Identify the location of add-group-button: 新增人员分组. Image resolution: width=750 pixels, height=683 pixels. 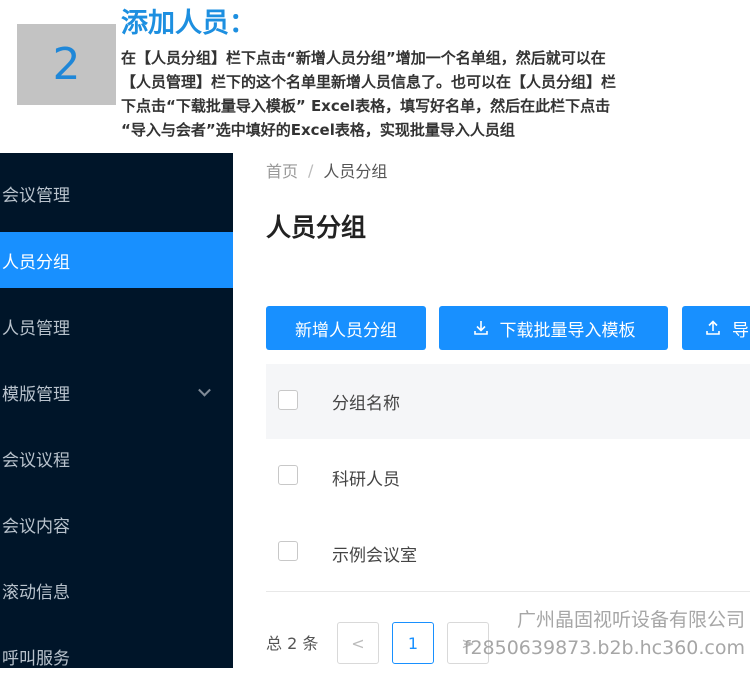
(346, 328).